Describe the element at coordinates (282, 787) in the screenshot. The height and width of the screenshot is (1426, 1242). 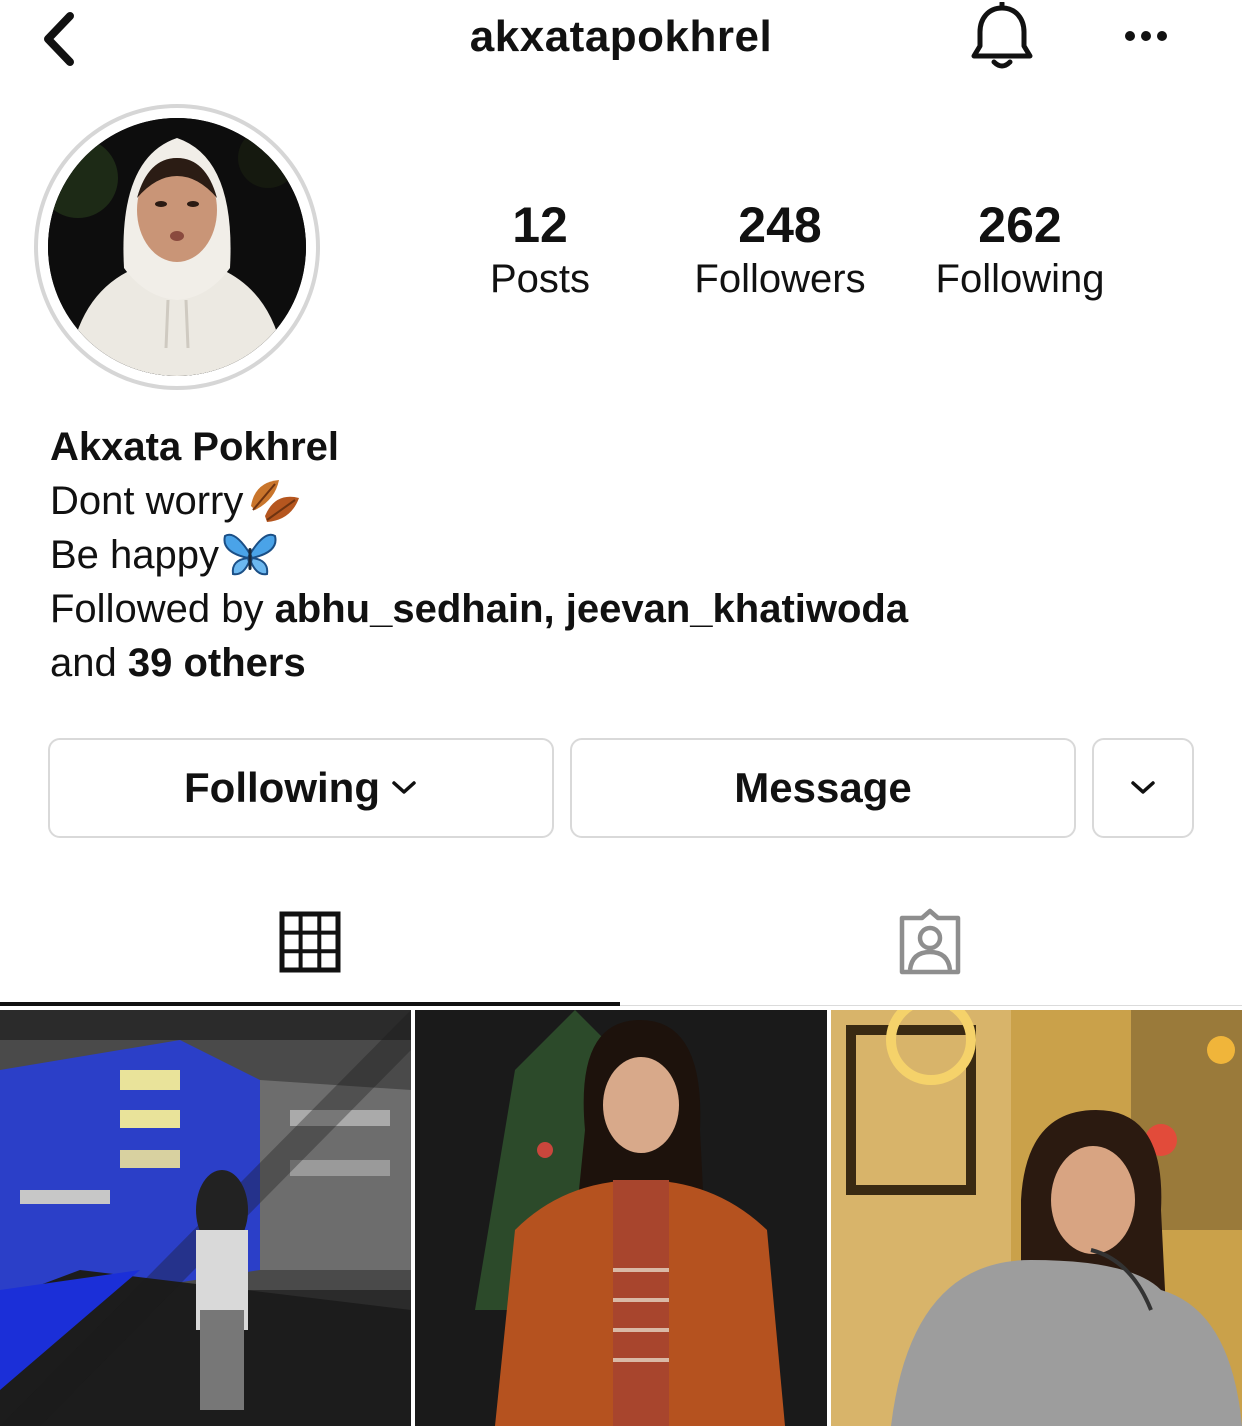
I see `following-button-label: Following` at that location.